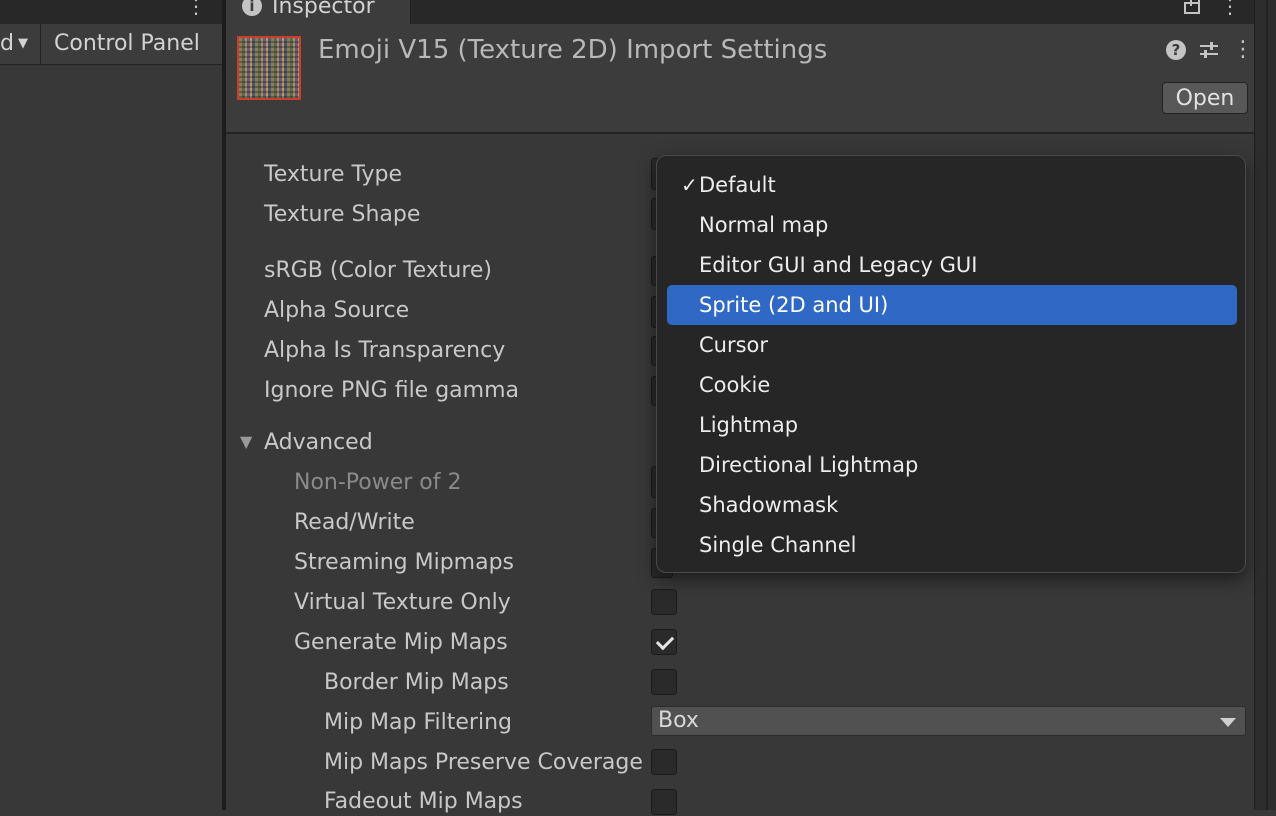 Image resolution: width=1276 pixels, height=816 pixels. Describe the element at coordinates (1176, 50) in the screenshot. I see `help-icon: ?` at that location.